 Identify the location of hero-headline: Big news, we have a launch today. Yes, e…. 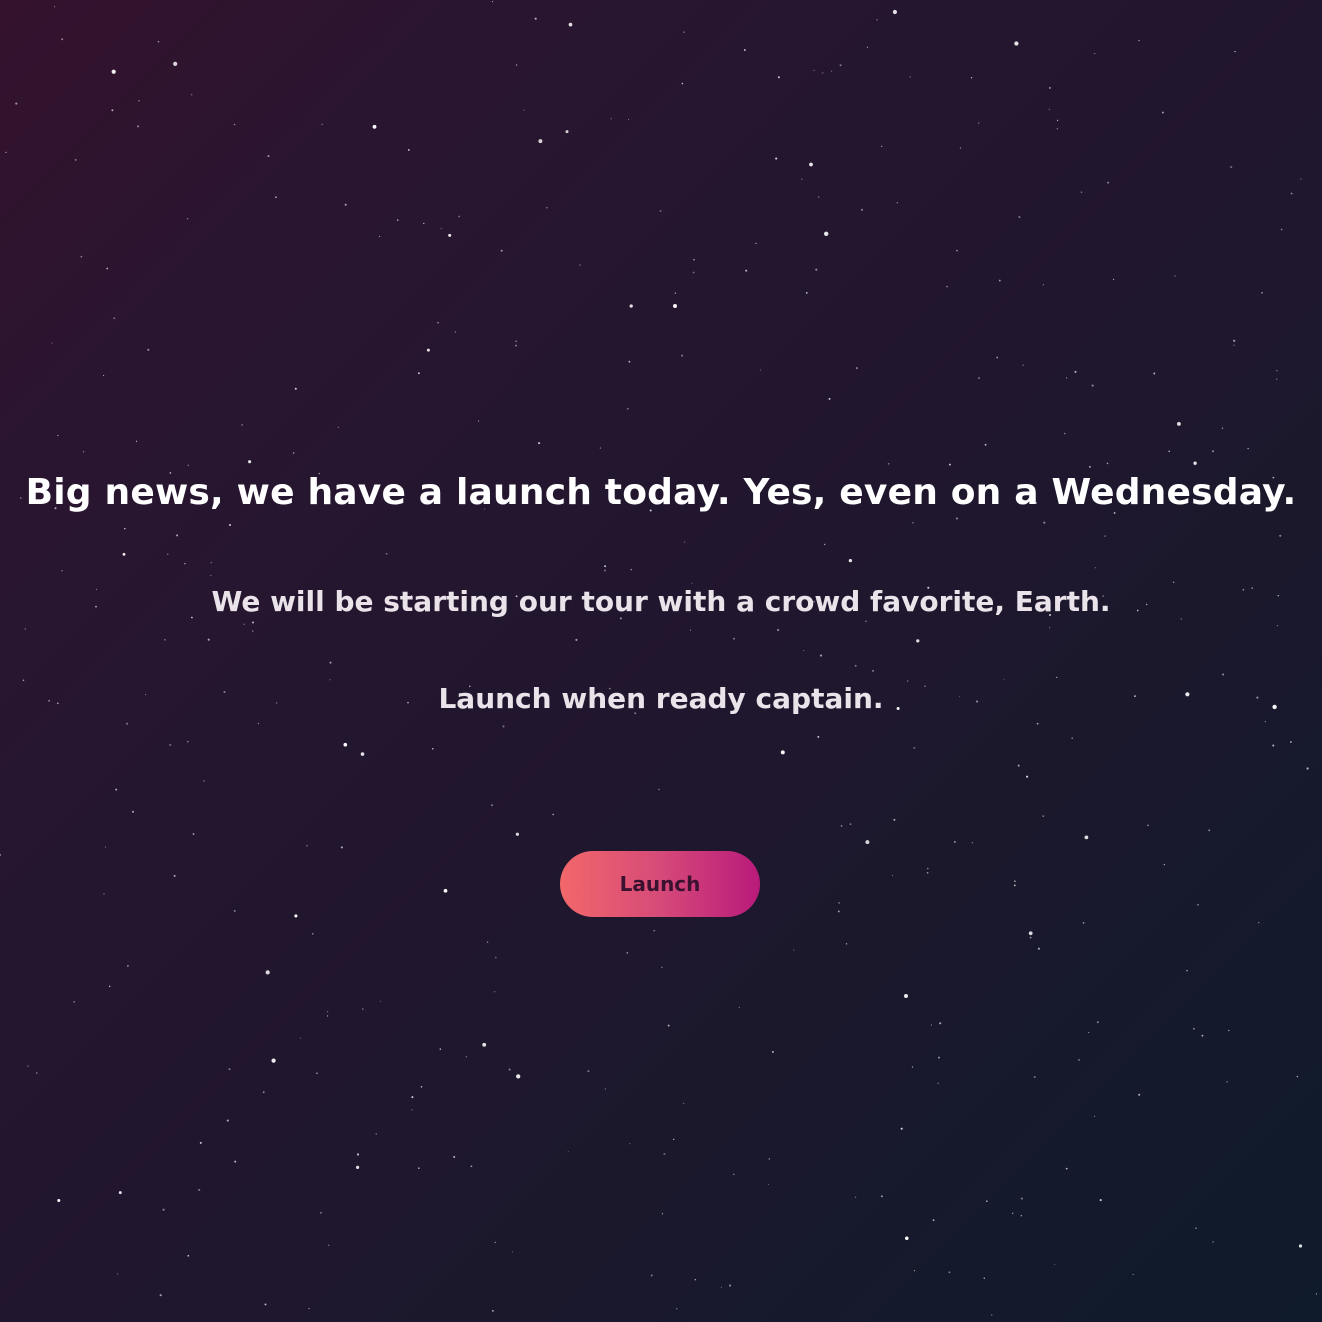
(661, 492).